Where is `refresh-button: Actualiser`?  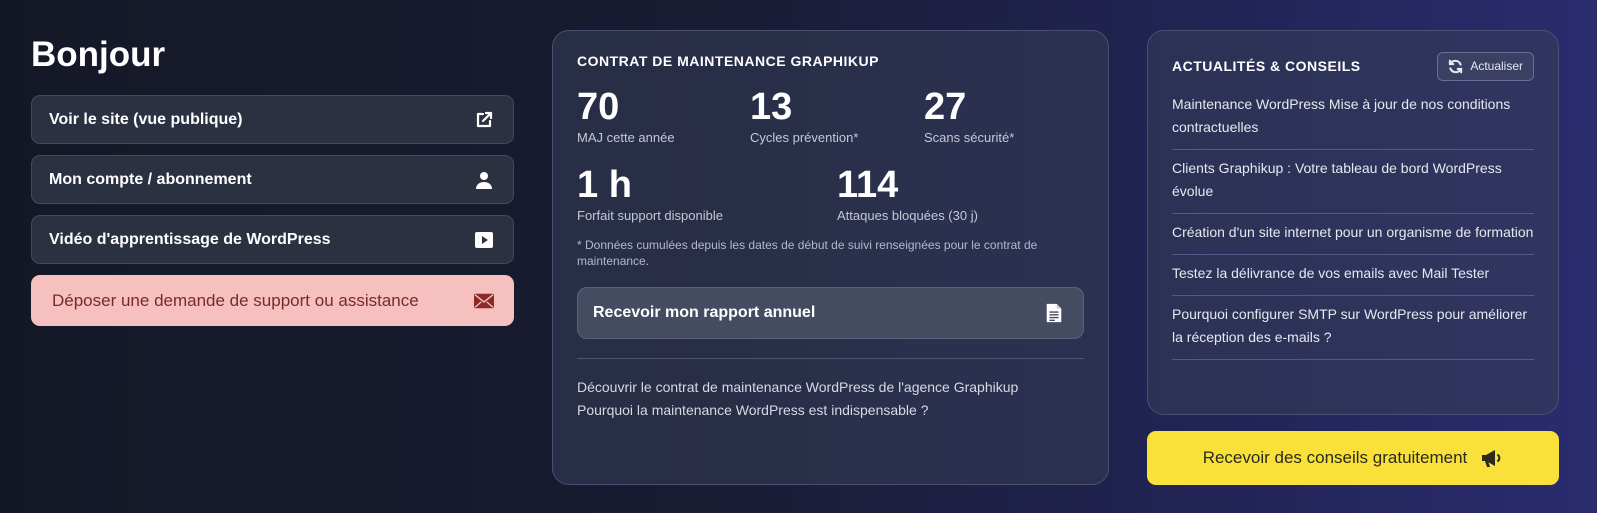 refresh-button: Actualiser is located at coordinates (1485, 66).